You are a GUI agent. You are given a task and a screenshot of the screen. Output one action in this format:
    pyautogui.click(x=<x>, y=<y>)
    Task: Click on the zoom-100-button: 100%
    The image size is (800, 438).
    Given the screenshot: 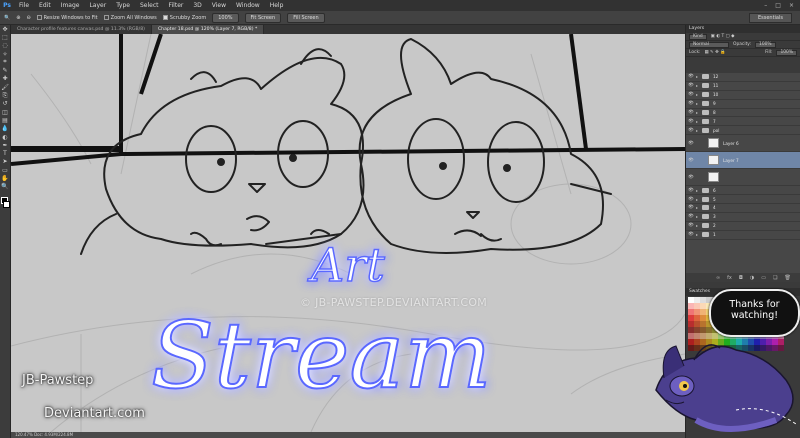 What is the action you would take?
    pyautogui.click(x=225, y=17)
    